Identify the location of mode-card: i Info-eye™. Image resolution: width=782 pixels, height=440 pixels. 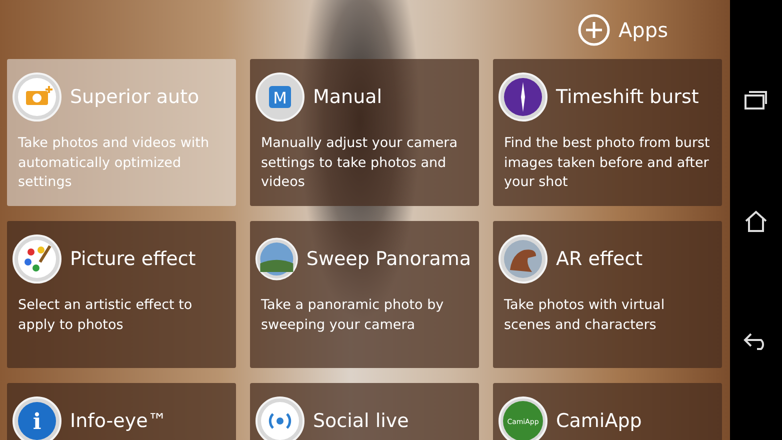
(121, 411).